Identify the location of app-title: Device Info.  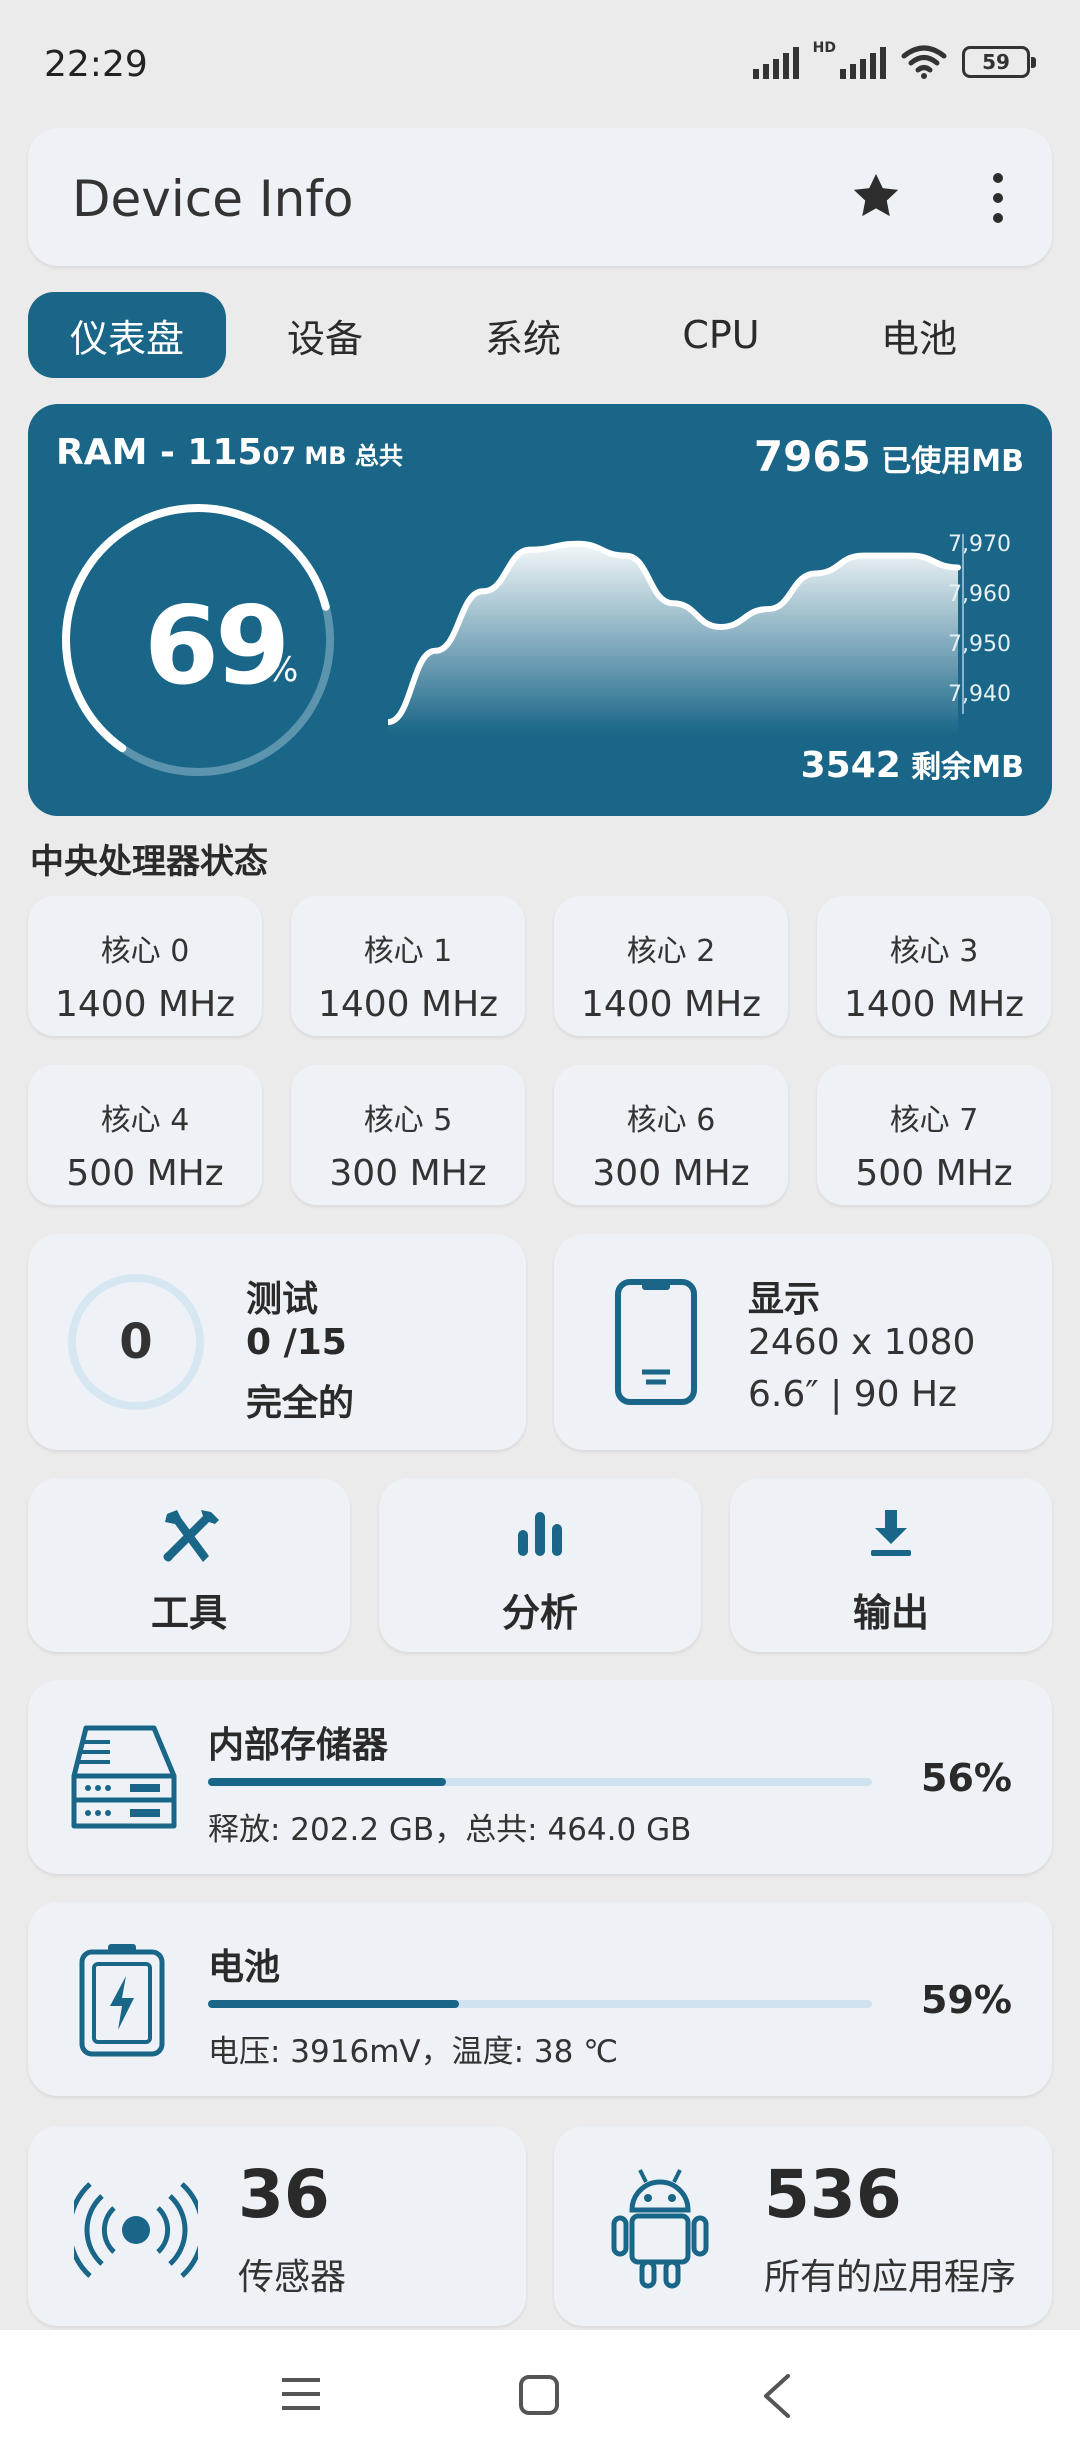
(213, 199).